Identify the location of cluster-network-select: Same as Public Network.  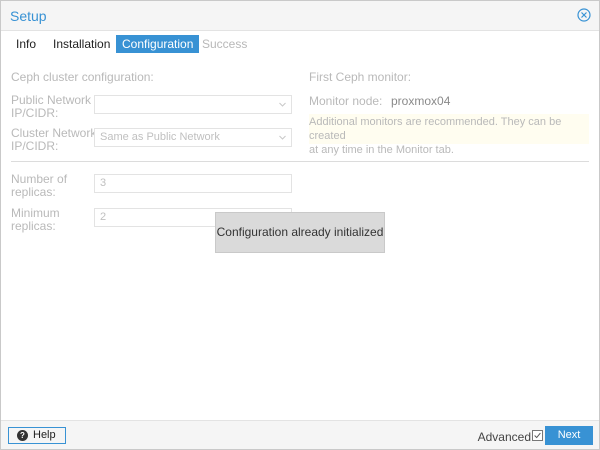
(193, 137).